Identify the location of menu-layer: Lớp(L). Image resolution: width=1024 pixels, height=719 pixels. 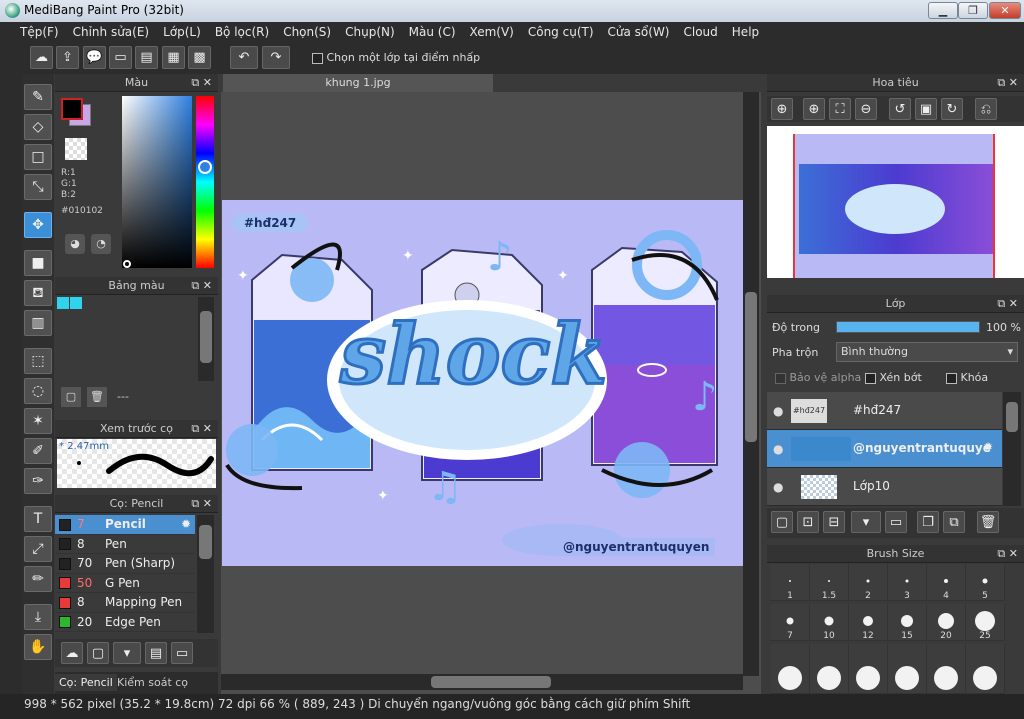
(182, 30).